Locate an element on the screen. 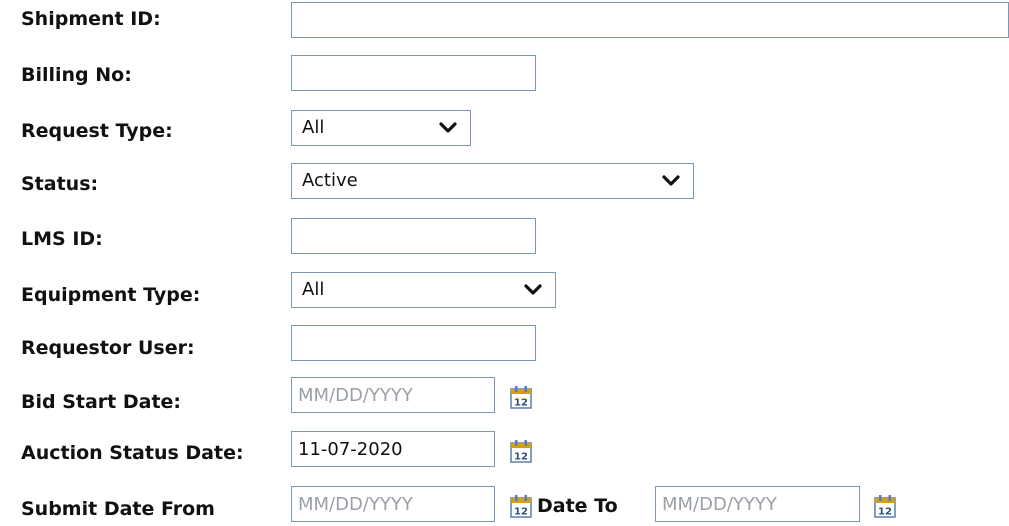 The width and height of the screenshot is (1009, 526). row-submit-date: Submit Date From 12 Date To 12 is located at coordinates (504, 504).